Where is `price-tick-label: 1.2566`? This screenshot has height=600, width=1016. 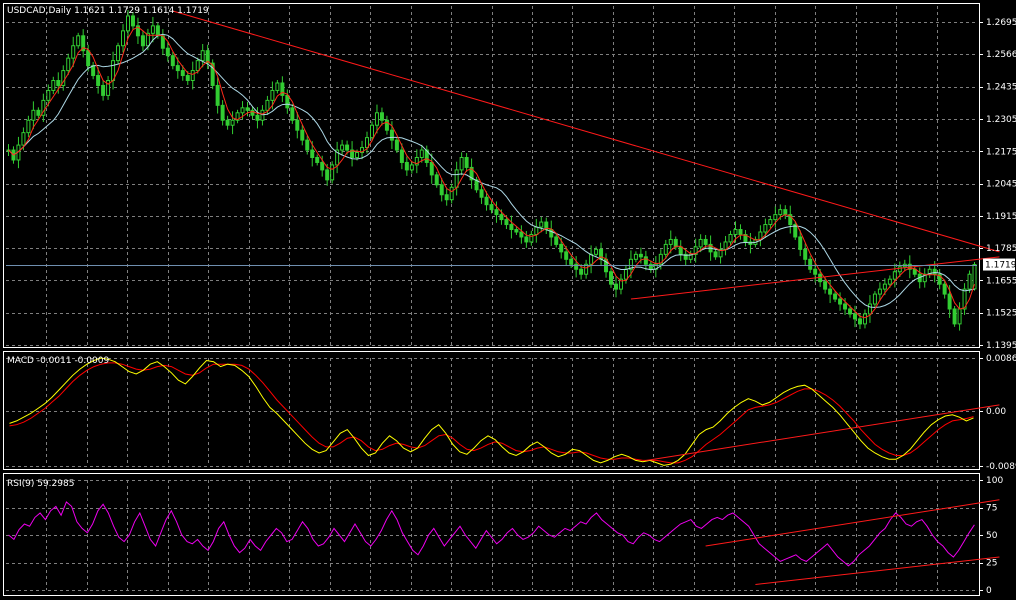
price-tick-label: 1.2566 is located at coordinates (1001, 55).